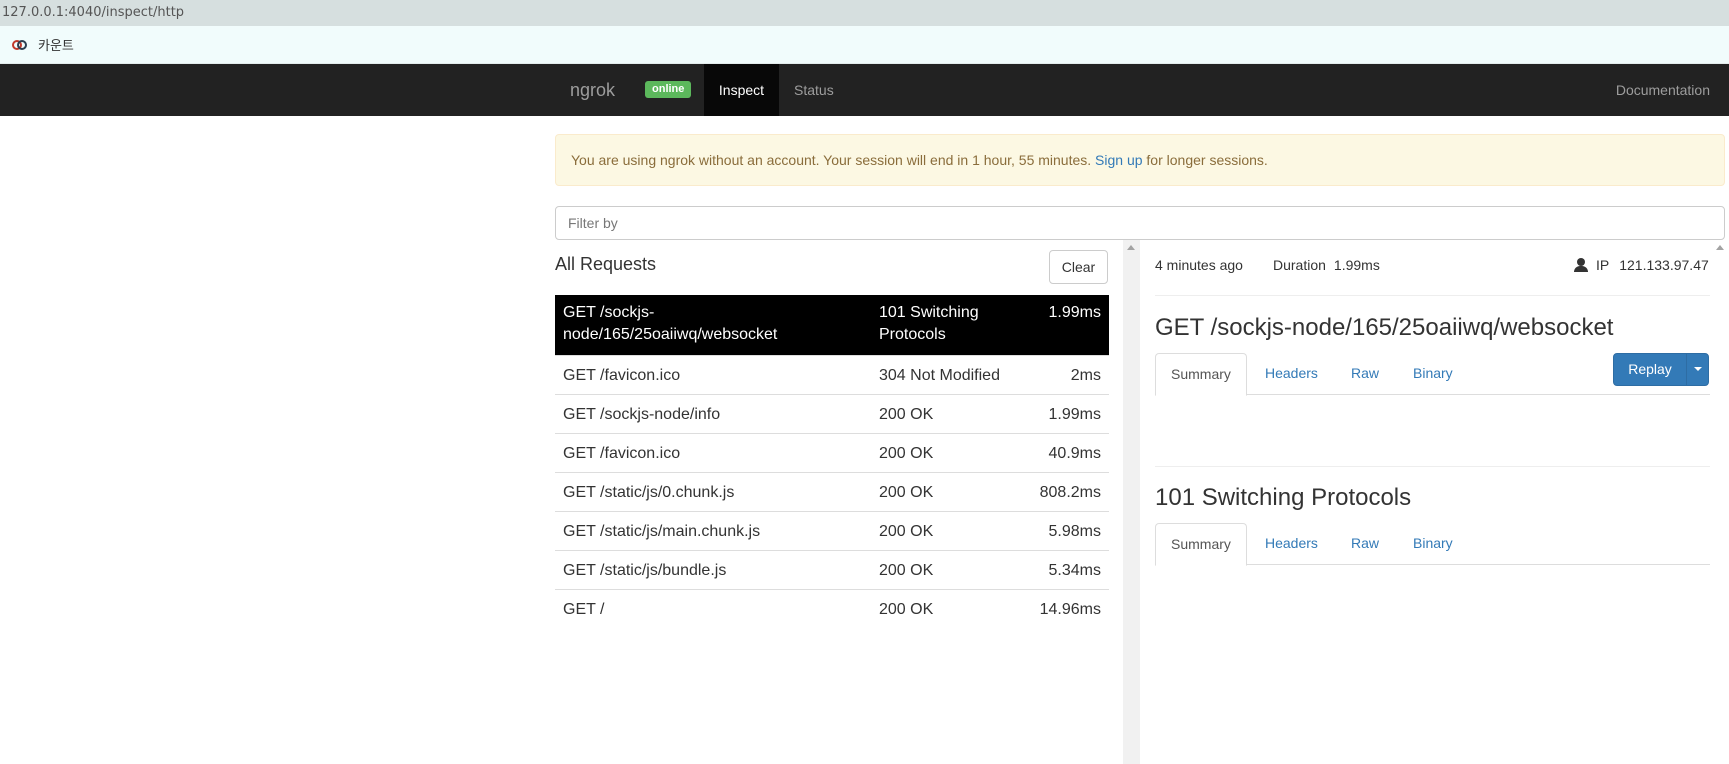 Image resolution: width=1729 pixels, height=764 pixels. Describe the element at coordinates (1603, 265) in the screenshot. I see `ip-label: IP` at that location.